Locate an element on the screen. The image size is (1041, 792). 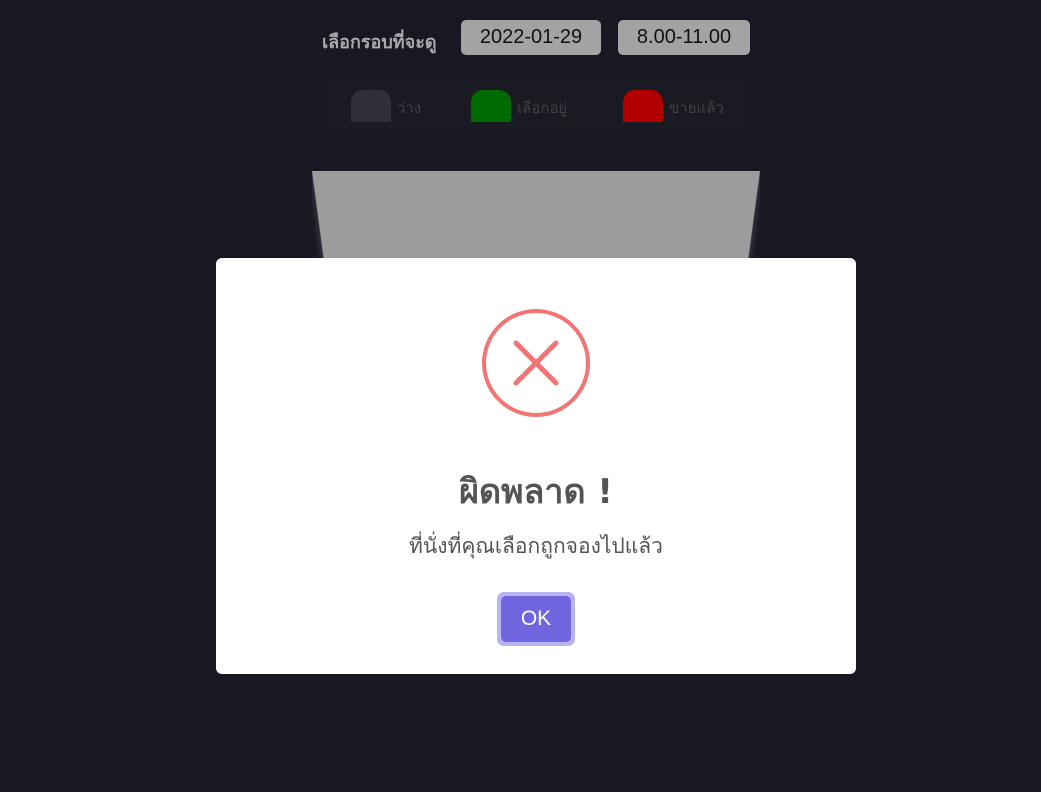
ok-button: OK is located at coordinates (536, 619).